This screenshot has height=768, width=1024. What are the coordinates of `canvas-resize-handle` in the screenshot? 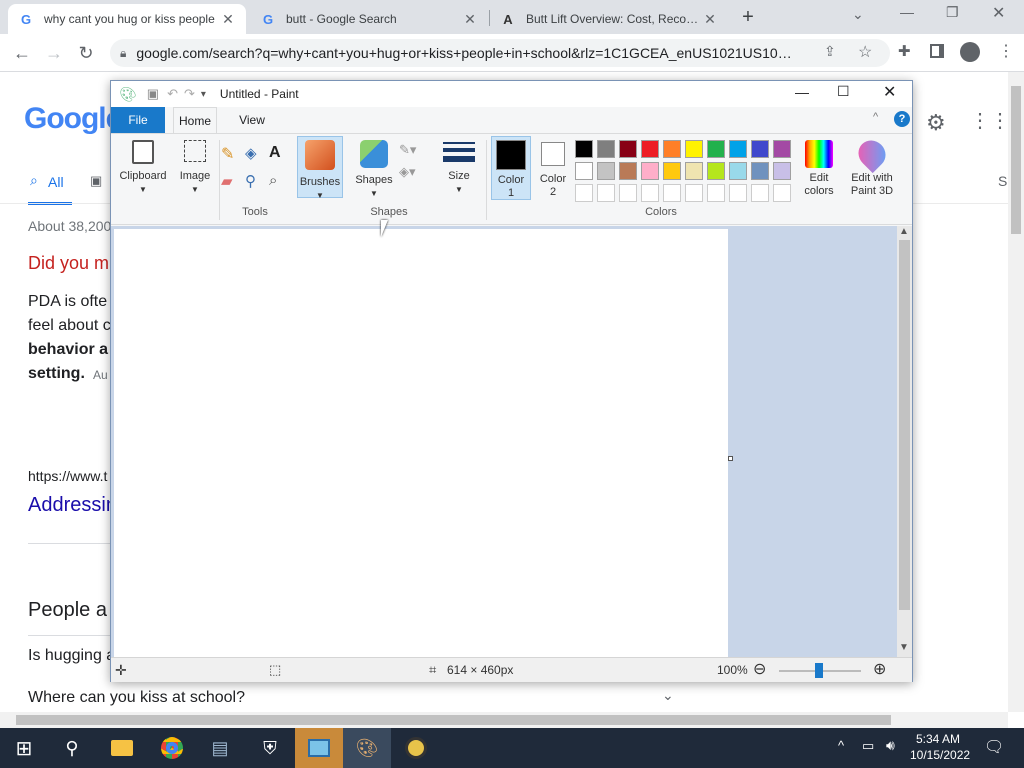 It's located at (730, 458).